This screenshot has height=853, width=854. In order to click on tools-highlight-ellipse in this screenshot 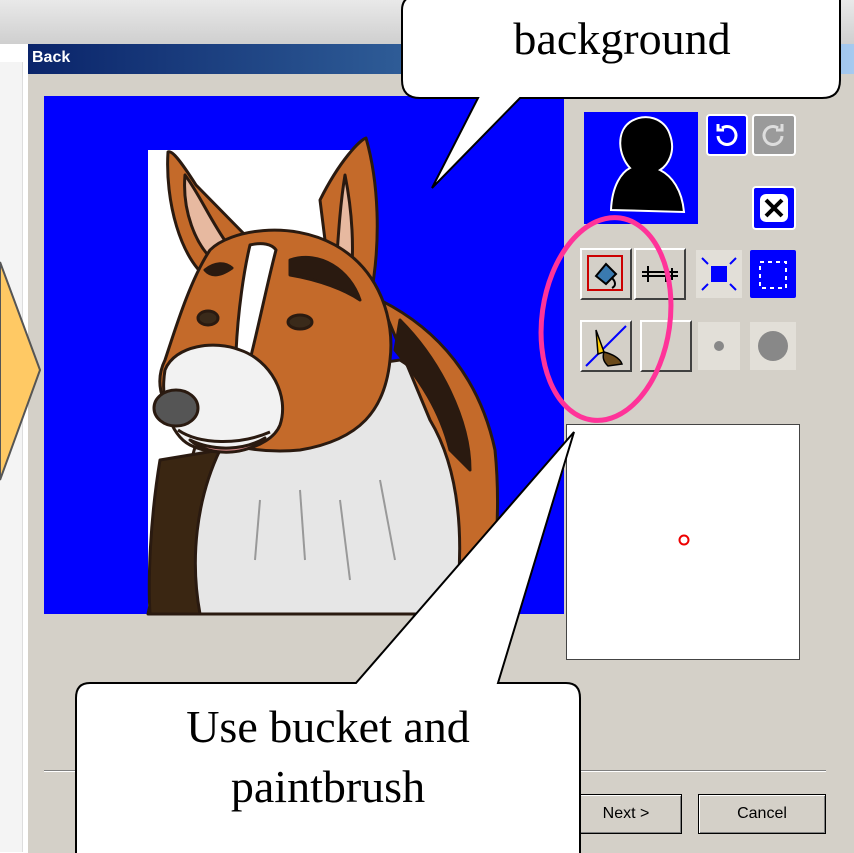, I will do `click(606, 319)`.